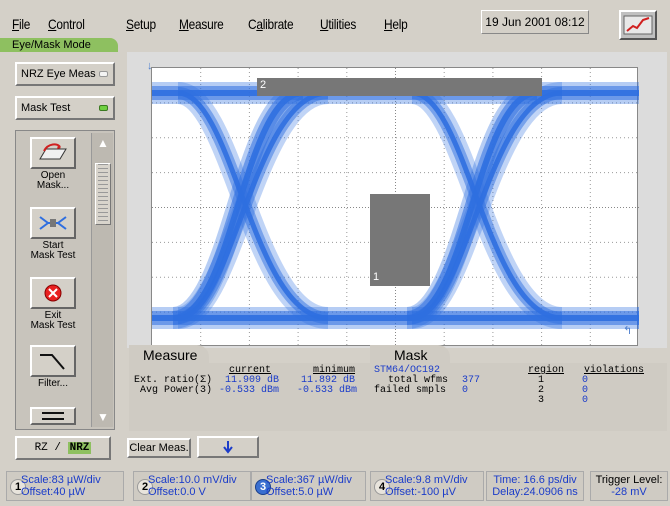 Image resolution: width=670 pixels, height=506 pixels. Describe the element at coordinates (327, 390) in the screenshot. I see `avg-power-minimum: -0.533 dBm` at that location.